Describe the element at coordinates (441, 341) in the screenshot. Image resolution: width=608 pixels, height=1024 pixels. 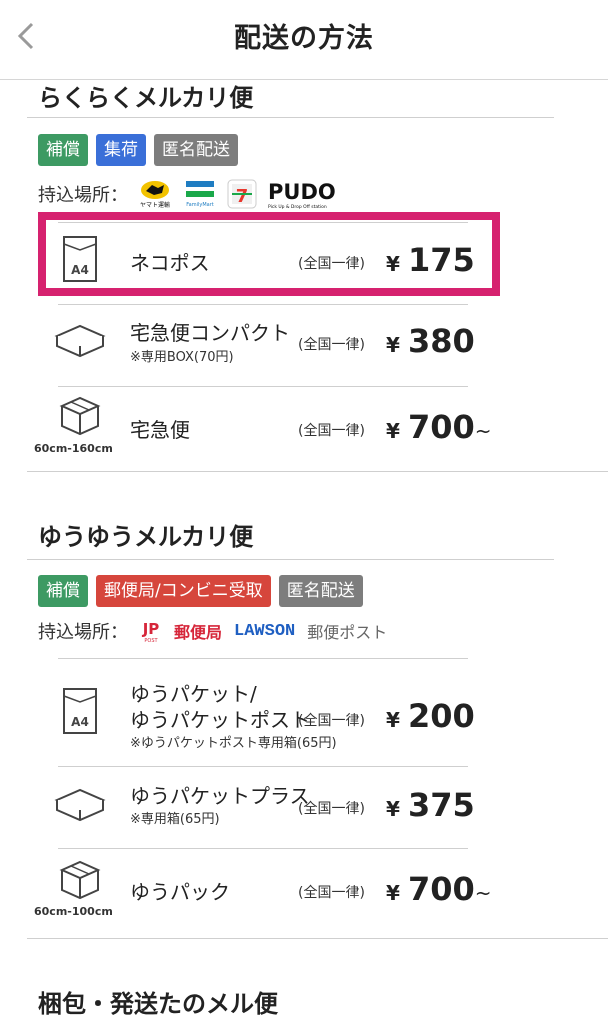
I see `option-price: 380` at that location.